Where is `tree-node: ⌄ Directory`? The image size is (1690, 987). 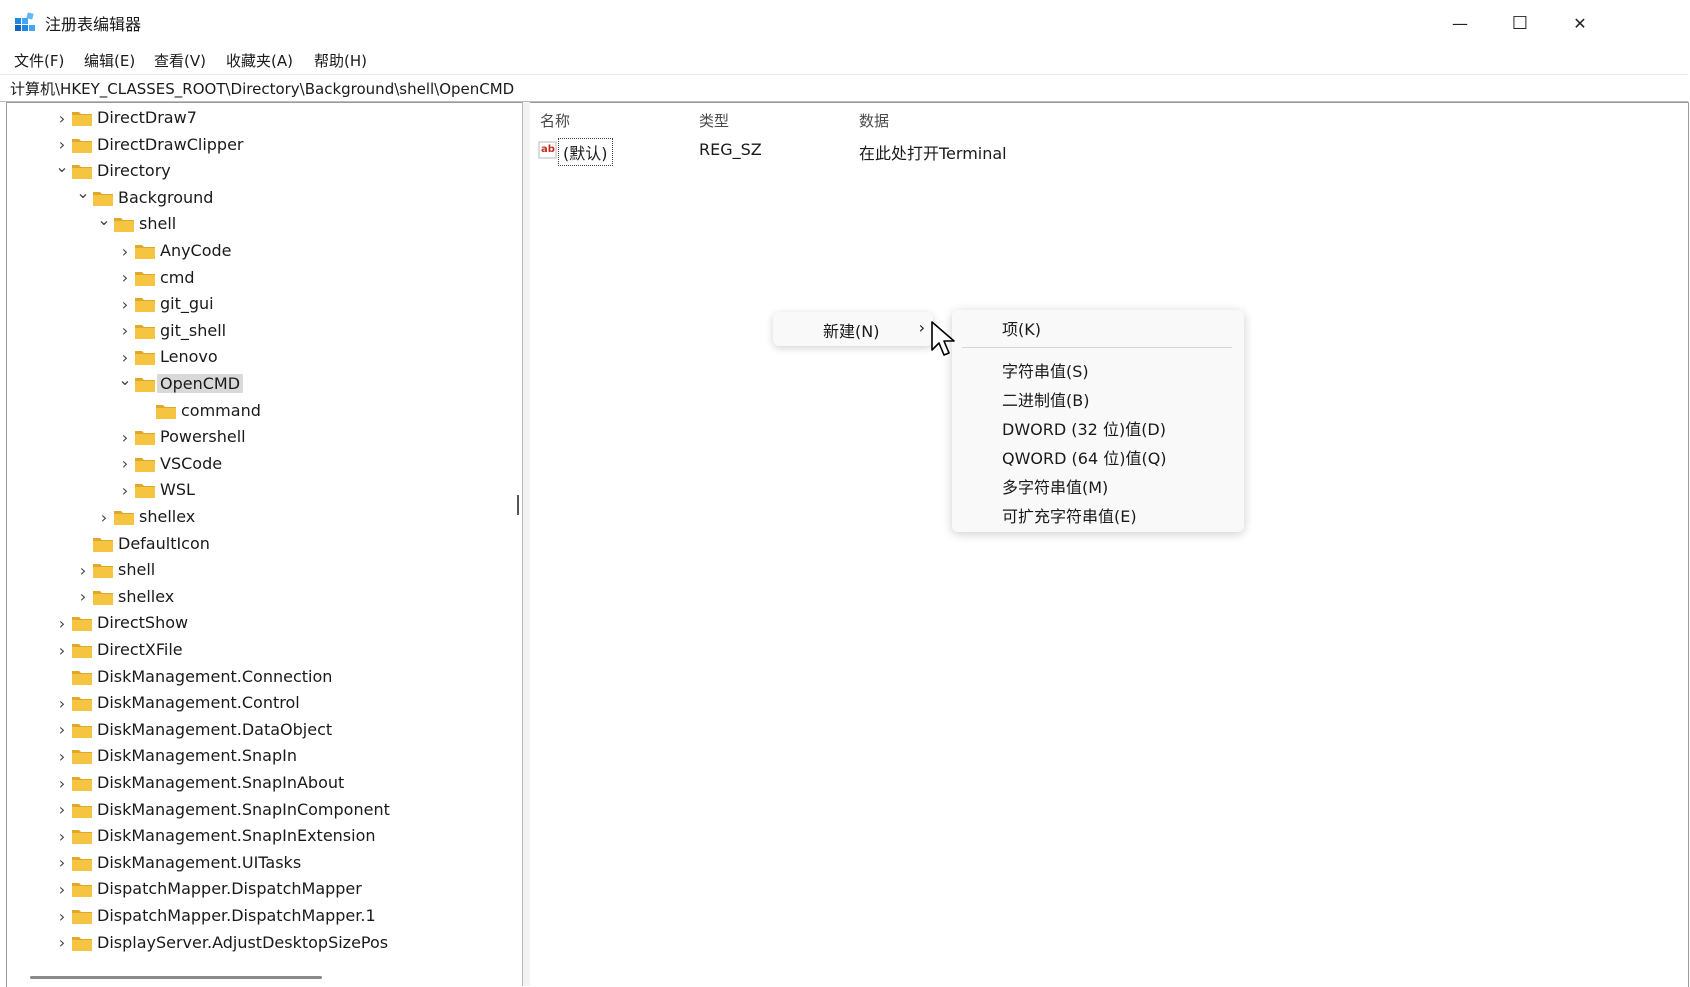
tree-node: ⌄ Directory is located at coordinates (251, 170).